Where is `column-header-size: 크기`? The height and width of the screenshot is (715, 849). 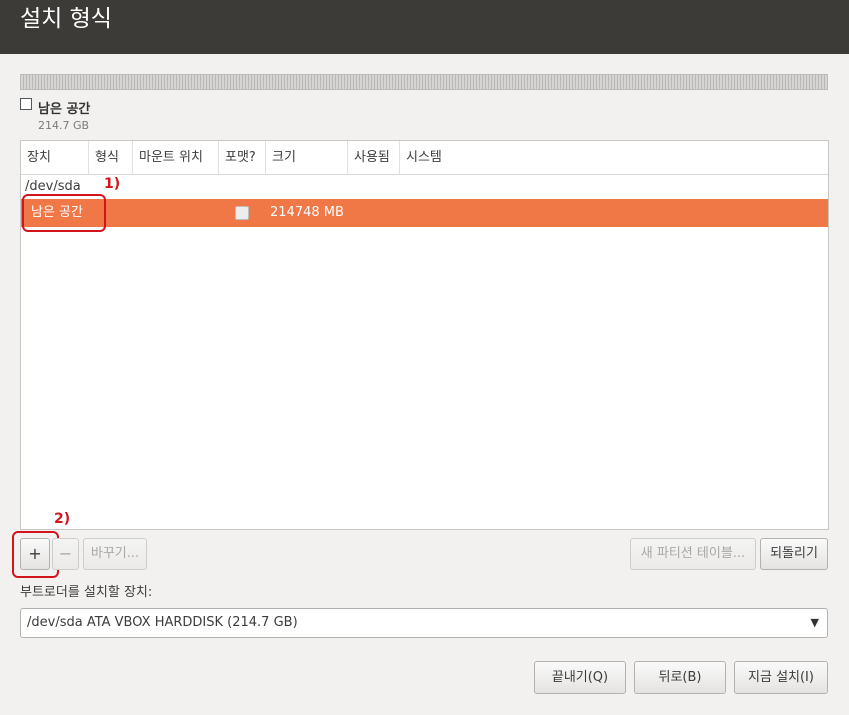 column-header-size: 크기 is located at coordinates (307, 158).